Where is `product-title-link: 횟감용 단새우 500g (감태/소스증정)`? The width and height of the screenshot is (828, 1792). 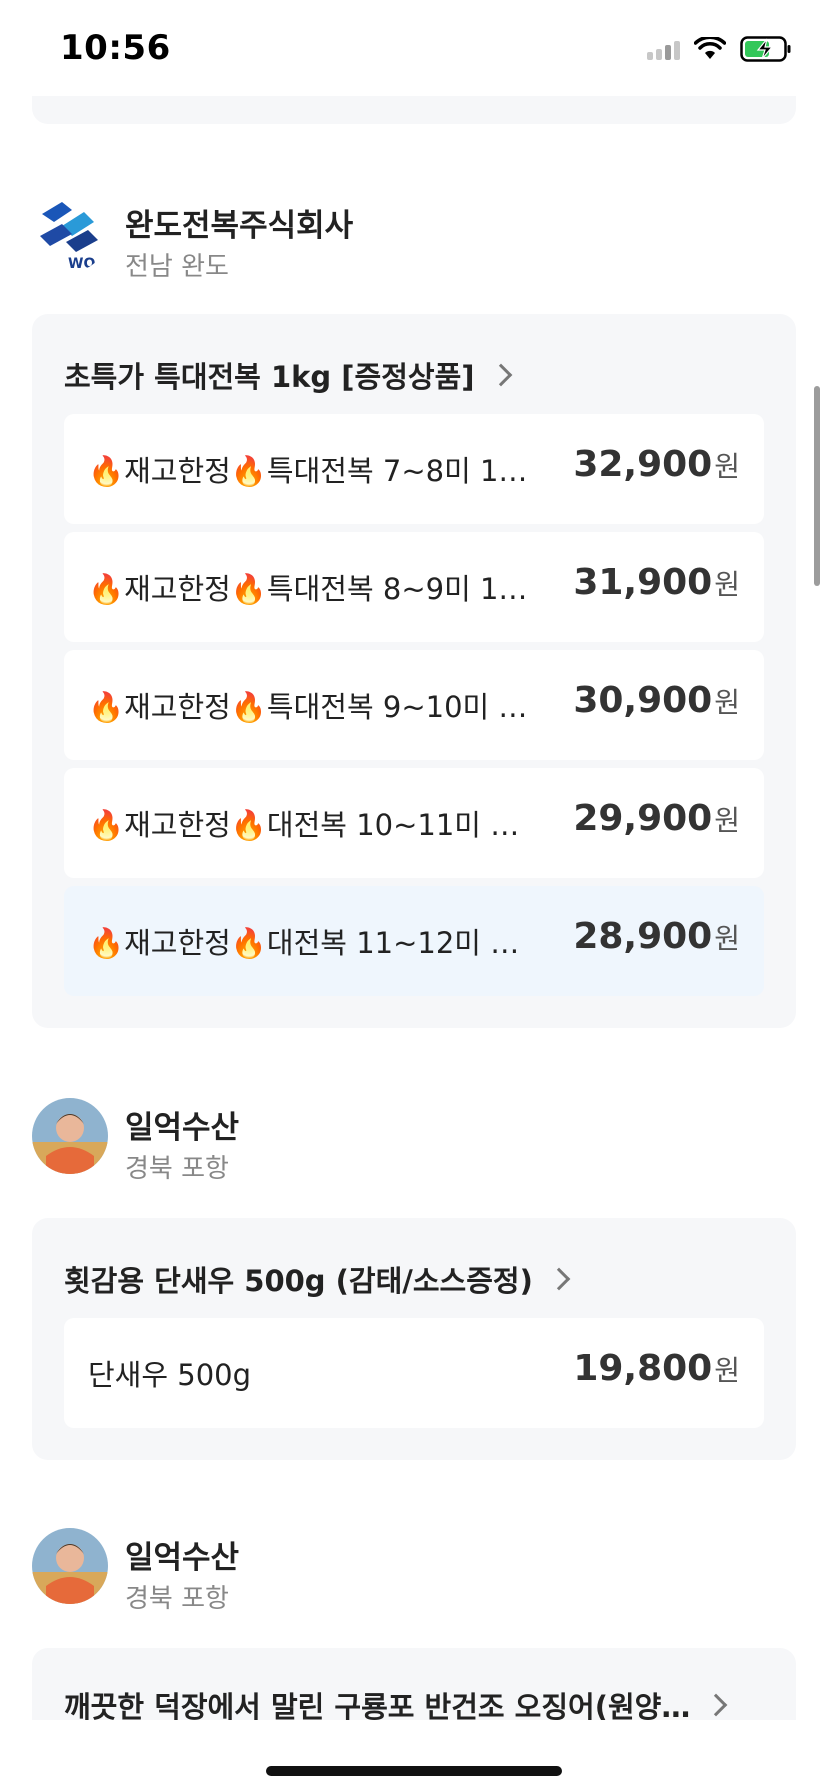 product-title-link: 횟감용 단새우 500g (감태/소스증정) is located at coordinates (317, 1279).